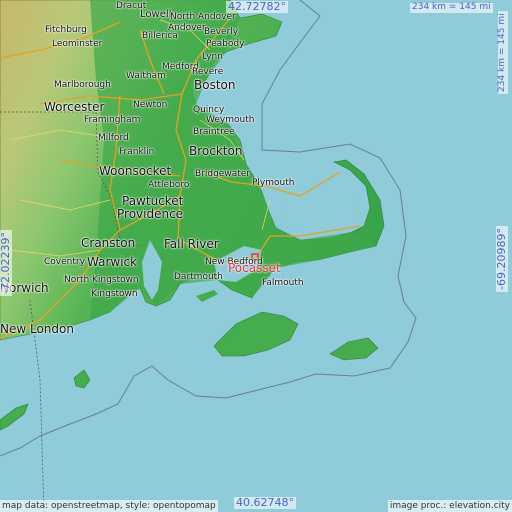  Describe the element at coordinates (451, 7) in the screenshot. I see `scale-horizontal: 234 km = 145 mi` at that location.